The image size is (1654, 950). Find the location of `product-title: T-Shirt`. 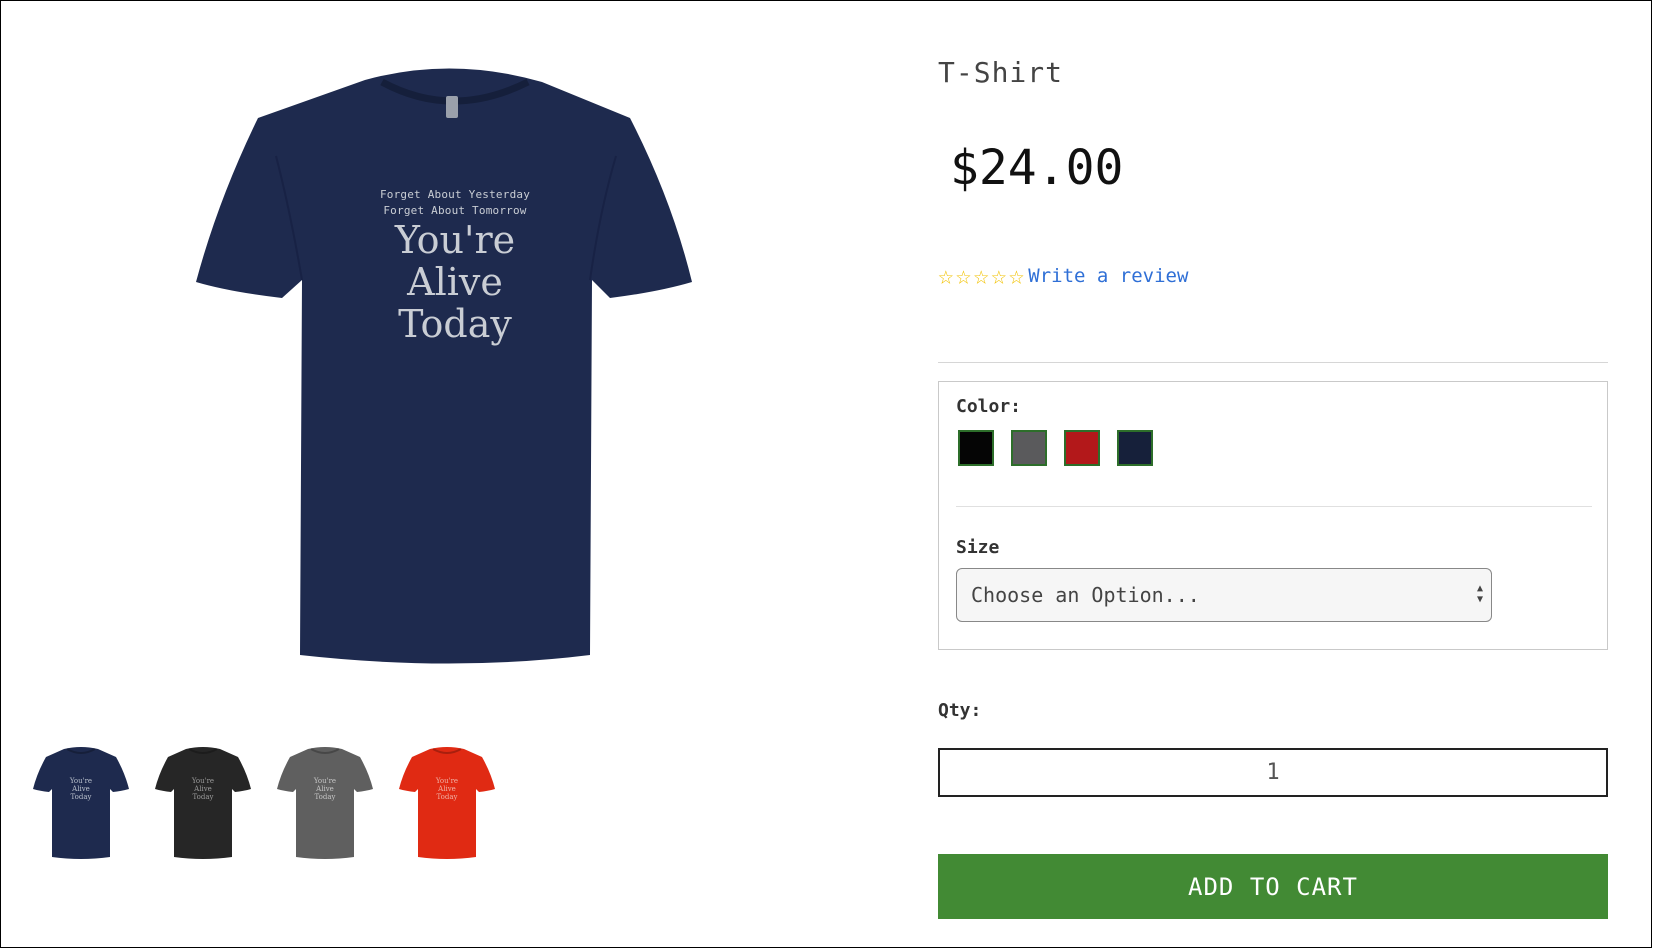

product-title: T-Shirt is located at coordinates (1001, 72).